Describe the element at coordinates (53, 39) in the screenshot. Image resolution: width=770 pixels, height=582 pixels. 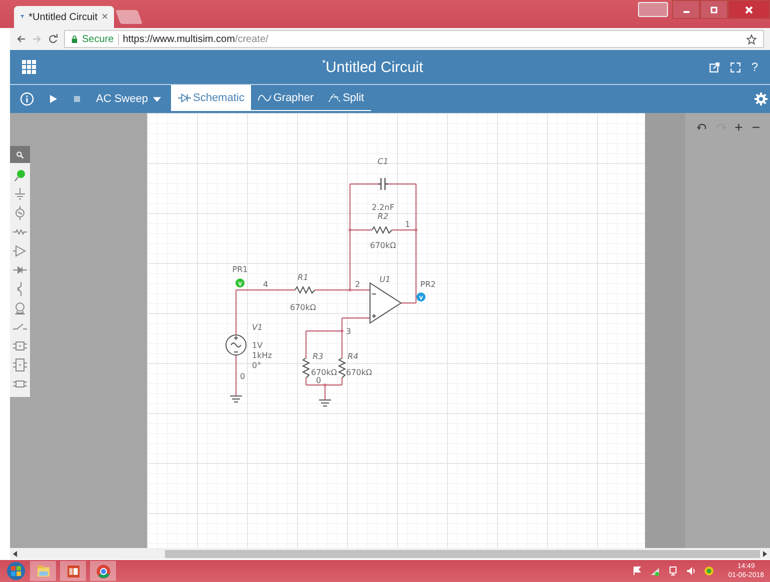
I see `reload-icon` at that location.